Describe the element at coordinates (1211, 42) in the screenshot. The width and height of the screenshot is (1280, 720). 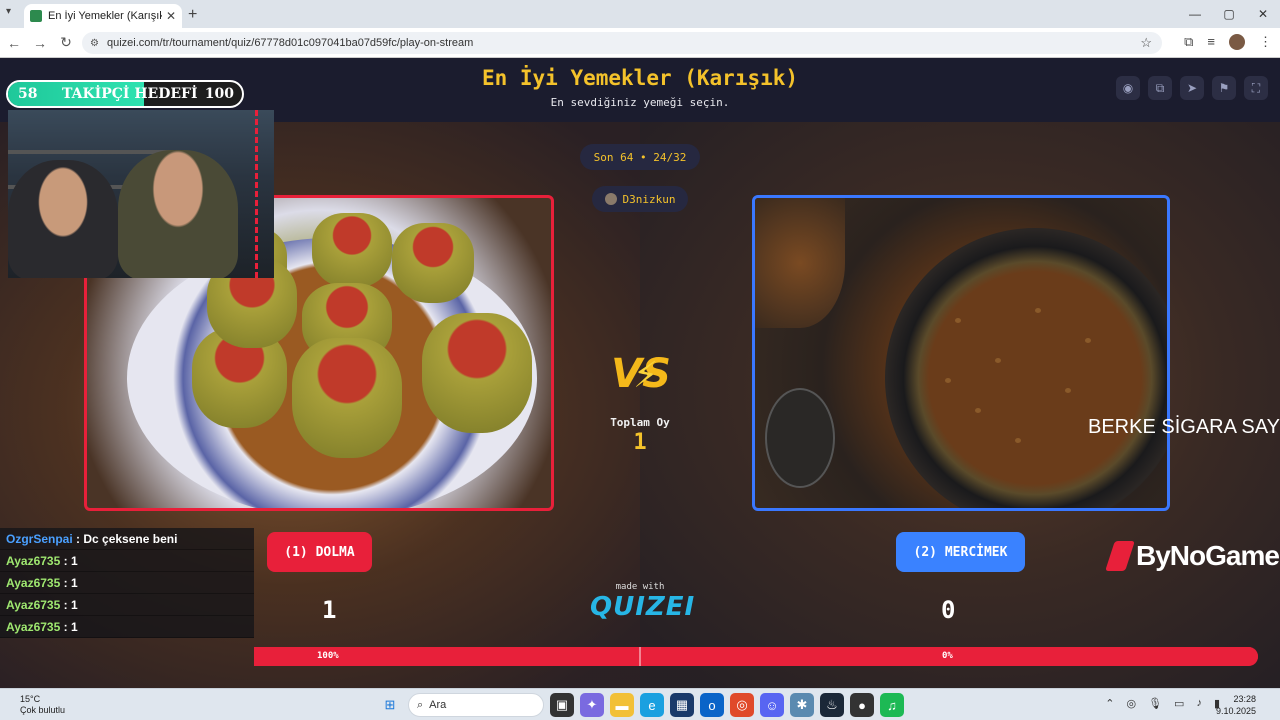
I see `media-icon: ≡` at that location.